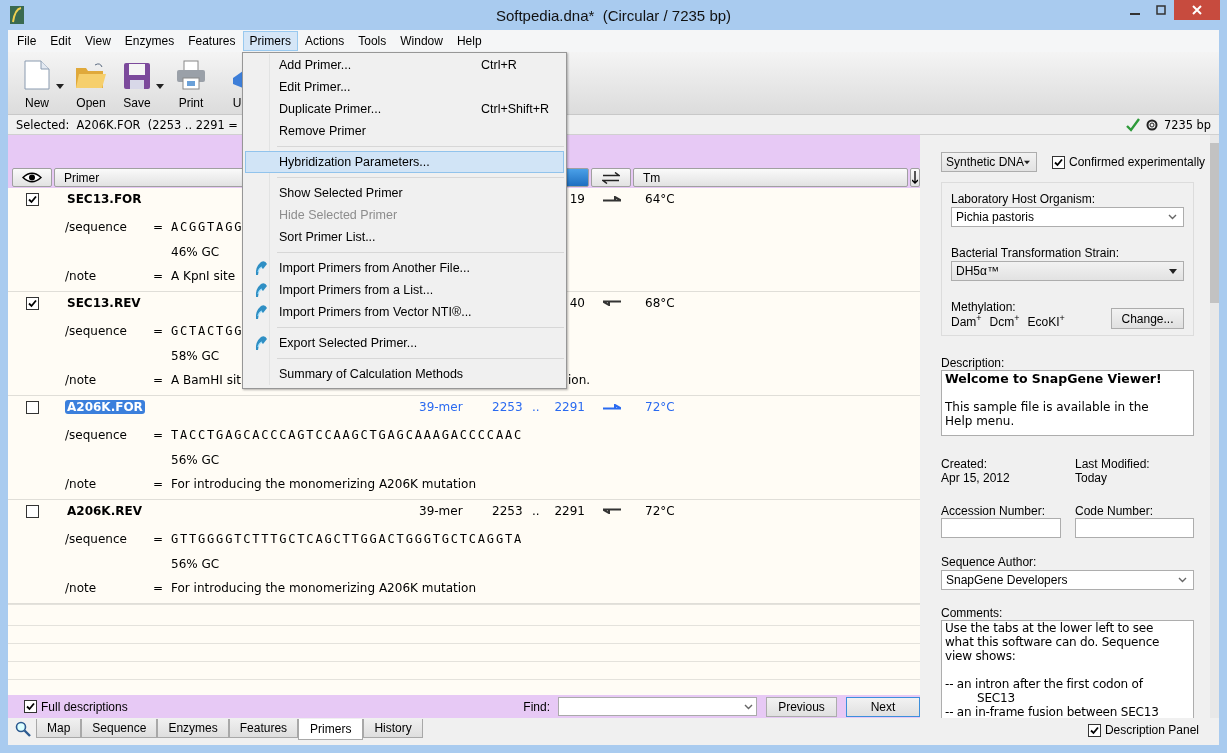 The image size is (1227, 753). Describe the element at coordinates (404, 131) in the screenshot. I see `menu-item: Remove Primer` at that location.